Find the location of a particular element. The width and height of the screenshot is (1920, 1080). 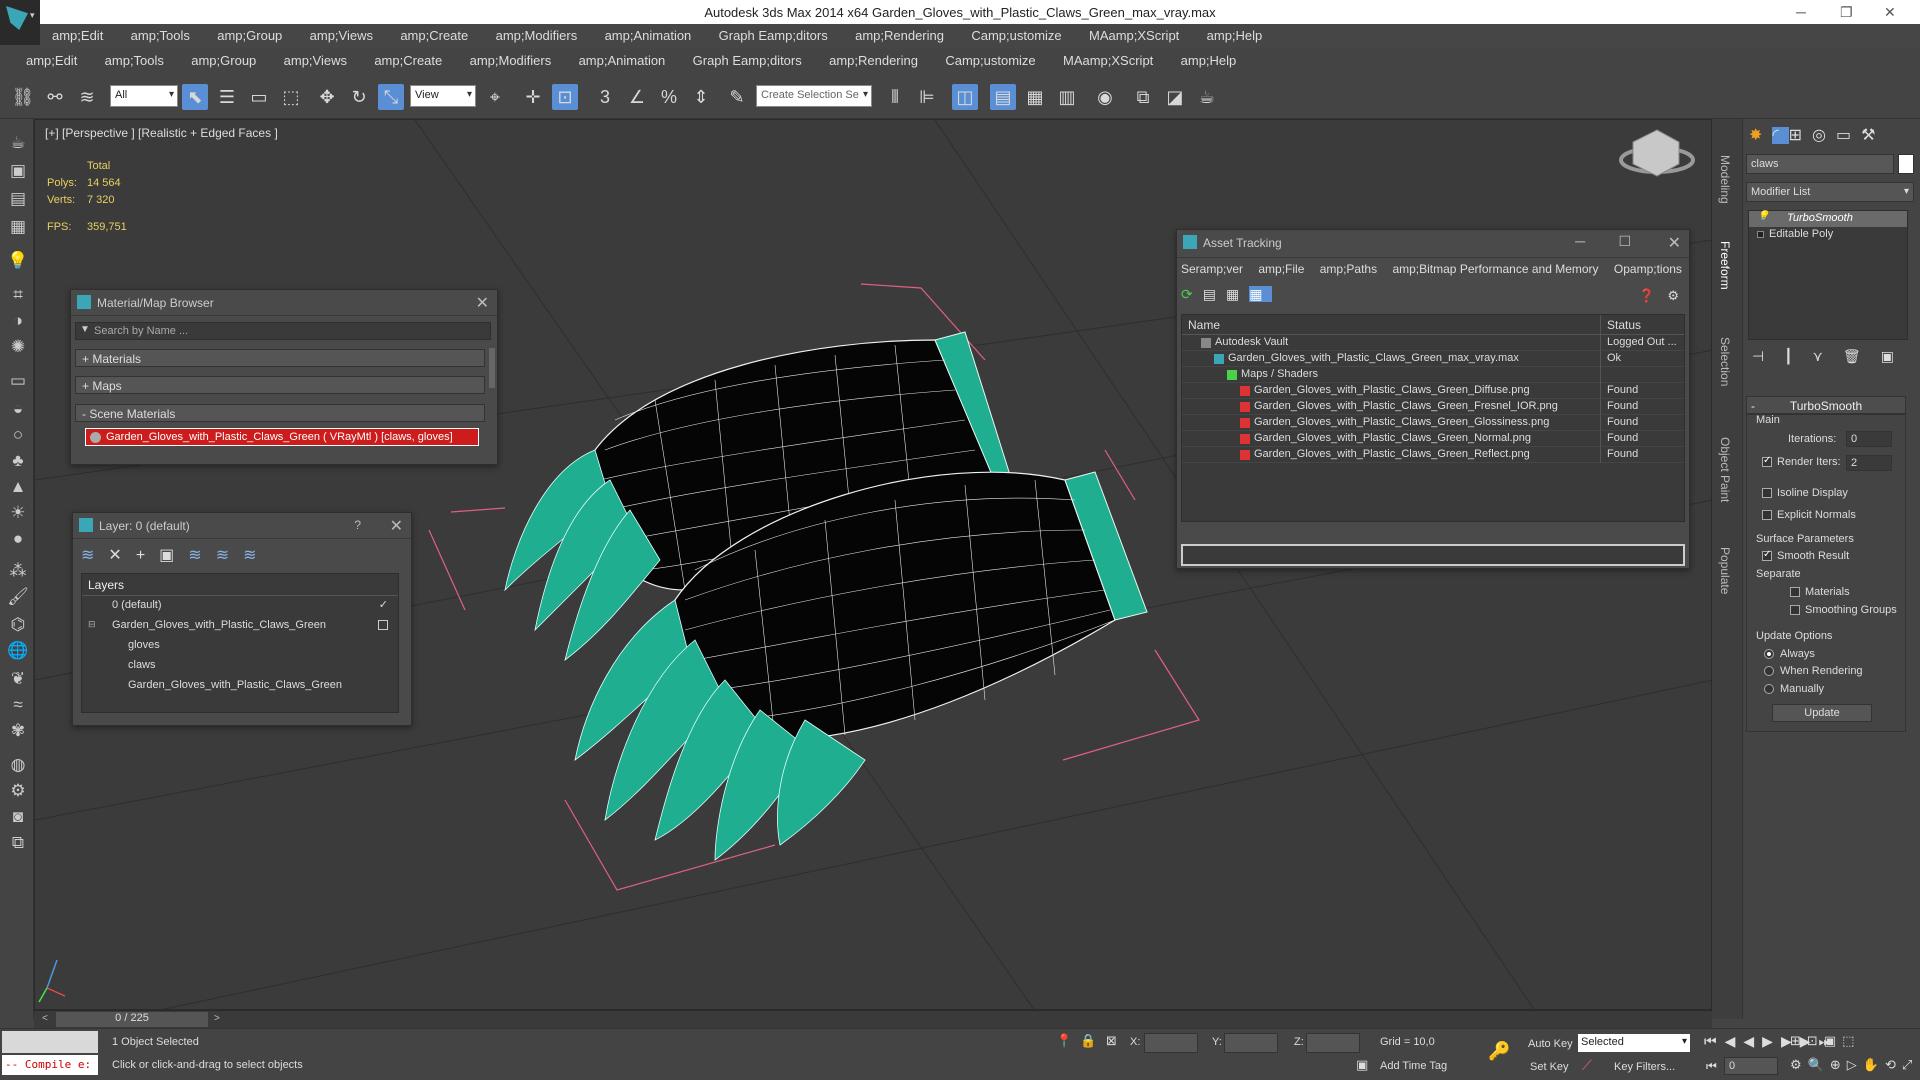

spinner-snap-icon: ⇕ is located at coordinates (701, 97).